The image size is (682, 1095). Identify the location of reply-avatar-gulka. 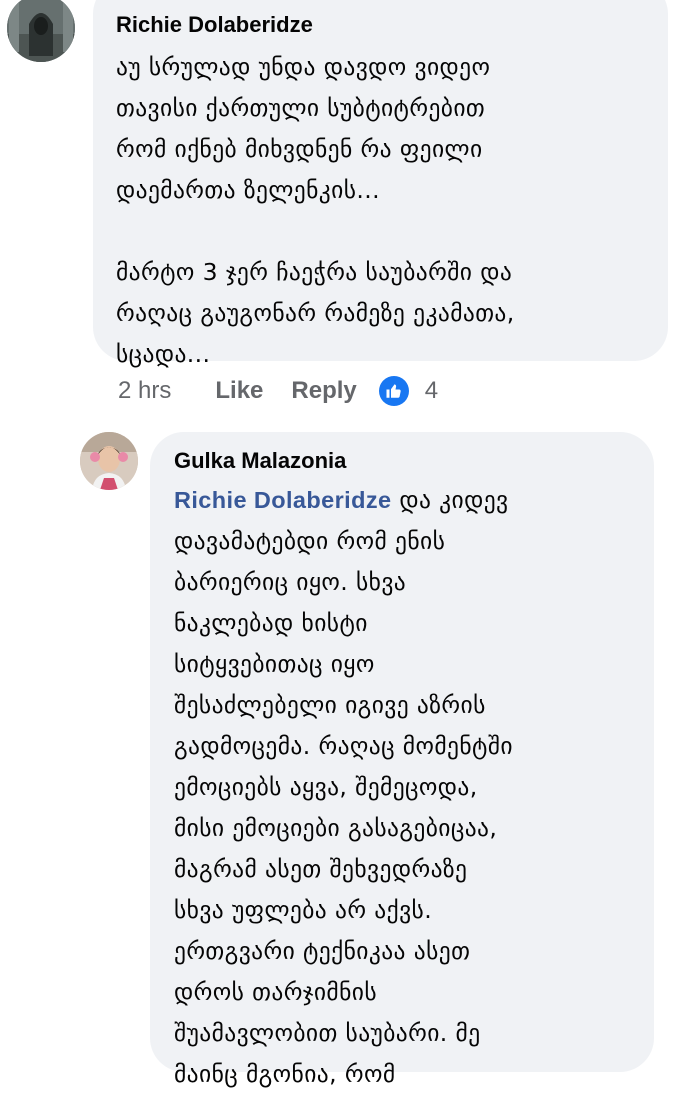
(109, 461).